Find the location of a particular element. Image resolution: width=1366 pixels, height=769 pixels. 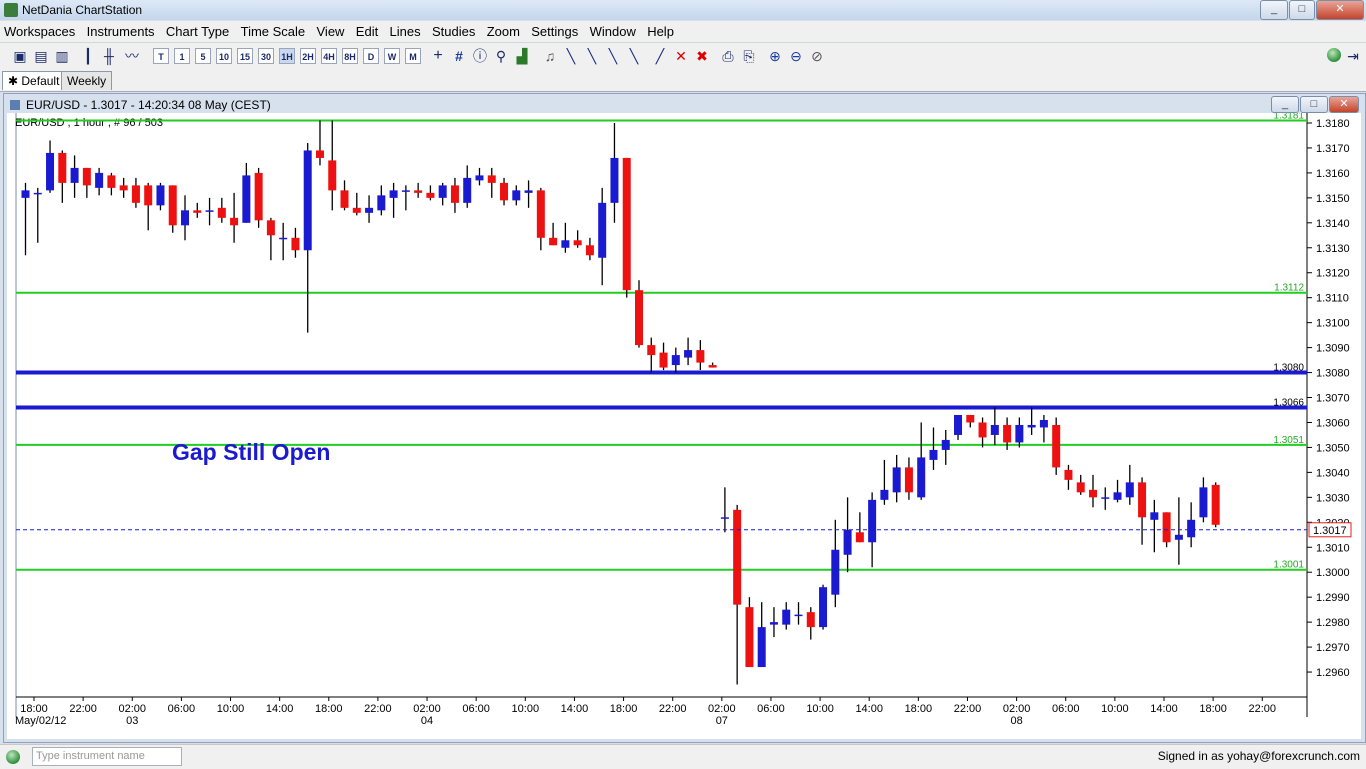

timescale-1-button: 1 is located at coordinates (182, 56).